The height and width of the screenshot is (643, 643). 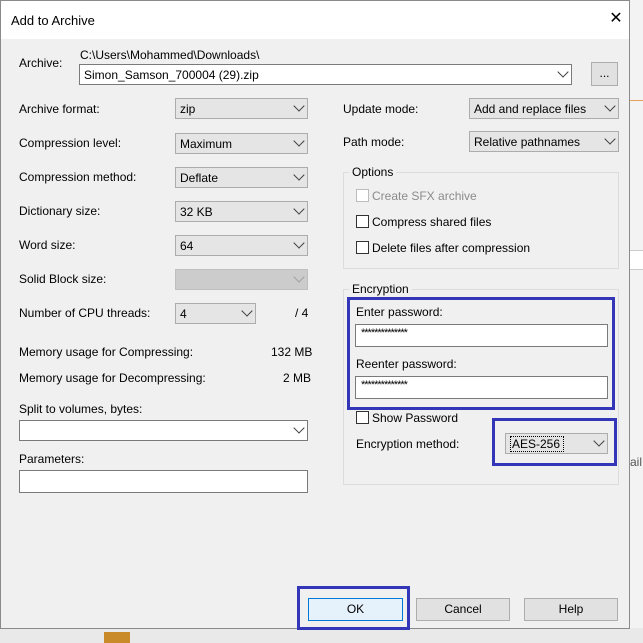 What do you see at coordinates (424, 196) in the screenshot?
I see `create-sfx-label: Create SFX archive` at bounding box center [424, 196].